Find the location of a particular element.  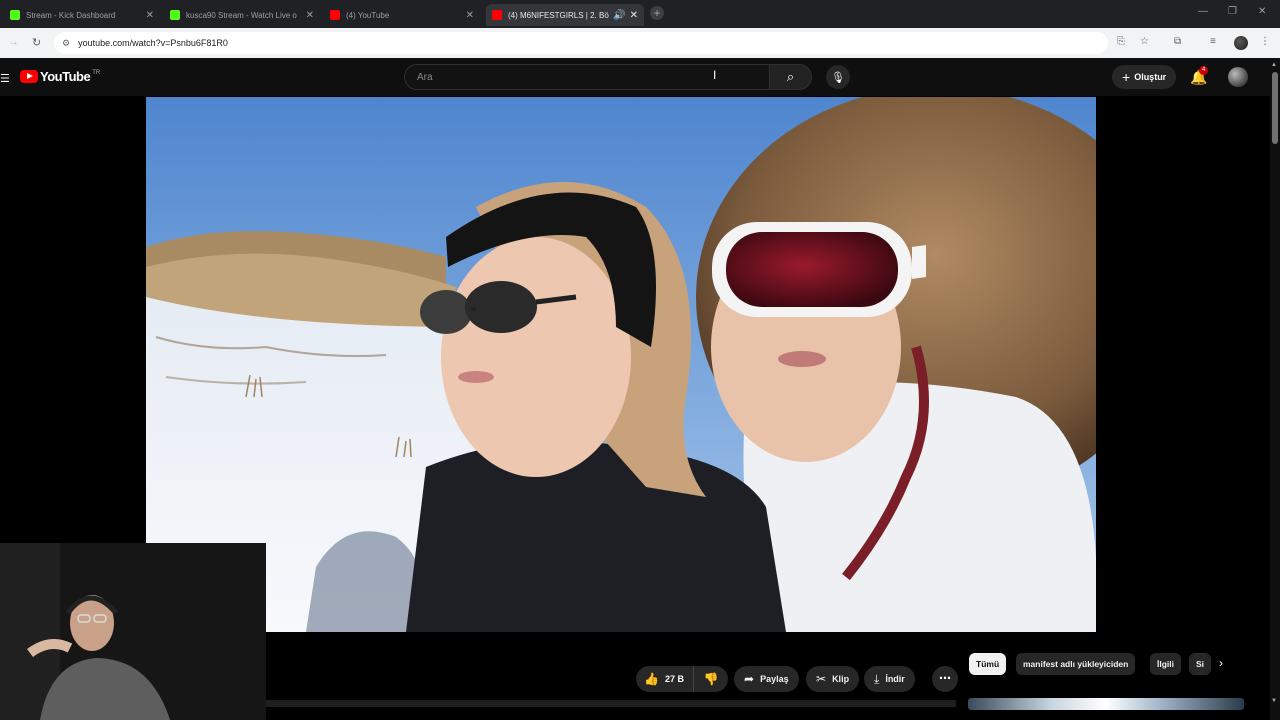

close-window-icon: ✕ is located at coordinates (1262, 11).